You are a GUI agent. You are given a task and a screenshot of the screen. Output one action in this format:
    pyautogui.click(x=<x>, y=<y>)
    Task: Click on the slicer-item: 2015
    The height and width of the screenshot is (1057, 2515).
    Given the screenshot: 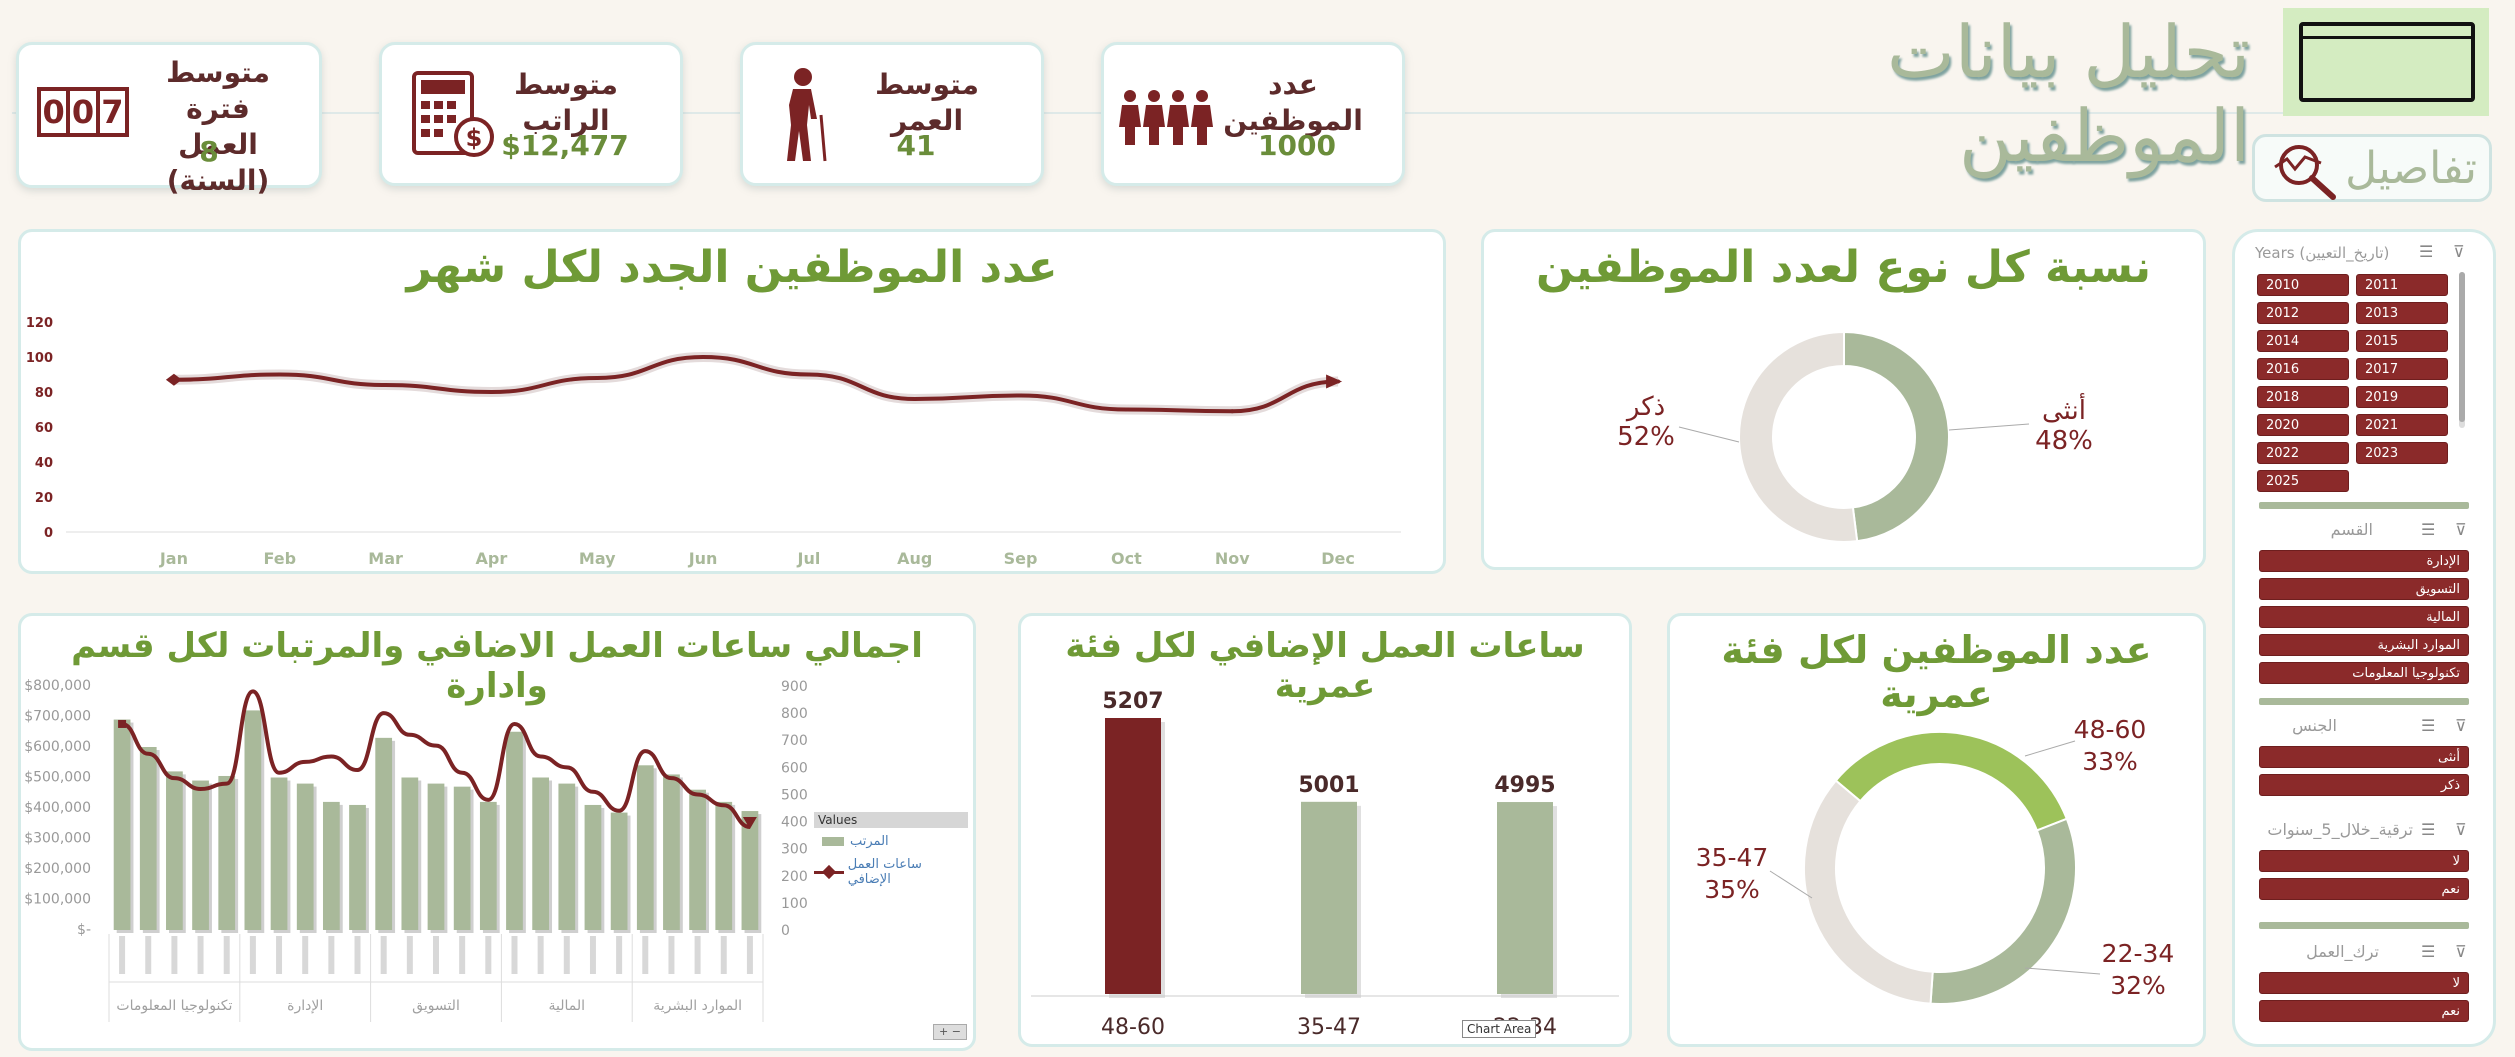 What is the action you would take?
    pyautogui.click(x=2402, y=341)
    